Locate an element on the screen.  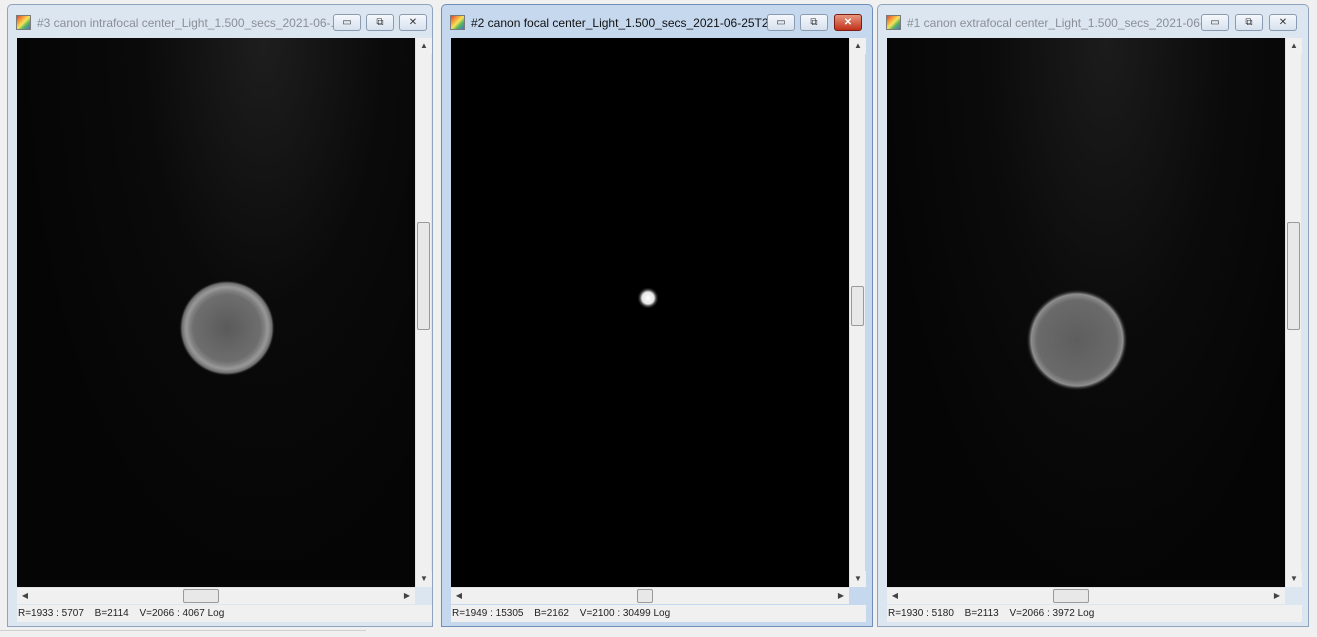
status-bar: R=1949 : 15305 B=2162 V=2100 : 30499 Log is located at coordinates (658, 613).